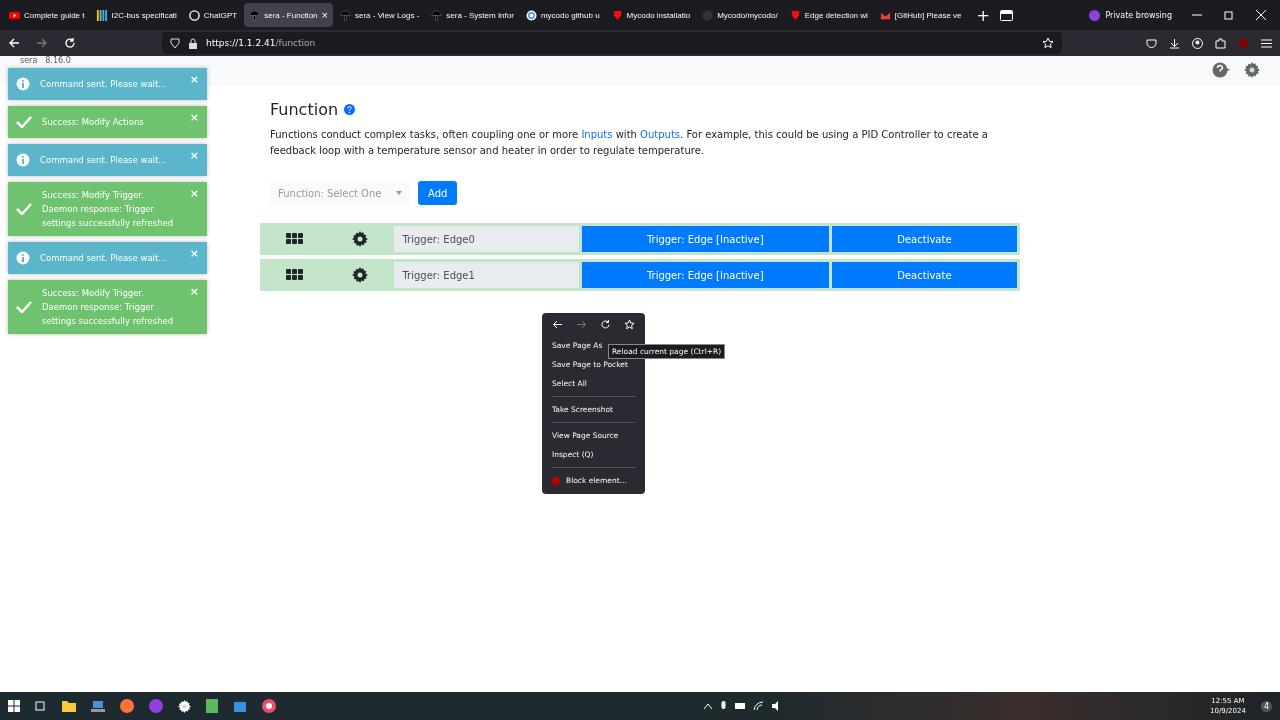 This screenshot has width=1280, height=720. What do you see at coordinates (98, 706) in the screenshot?
I see `network-icon` at bounding box center [98, 706].